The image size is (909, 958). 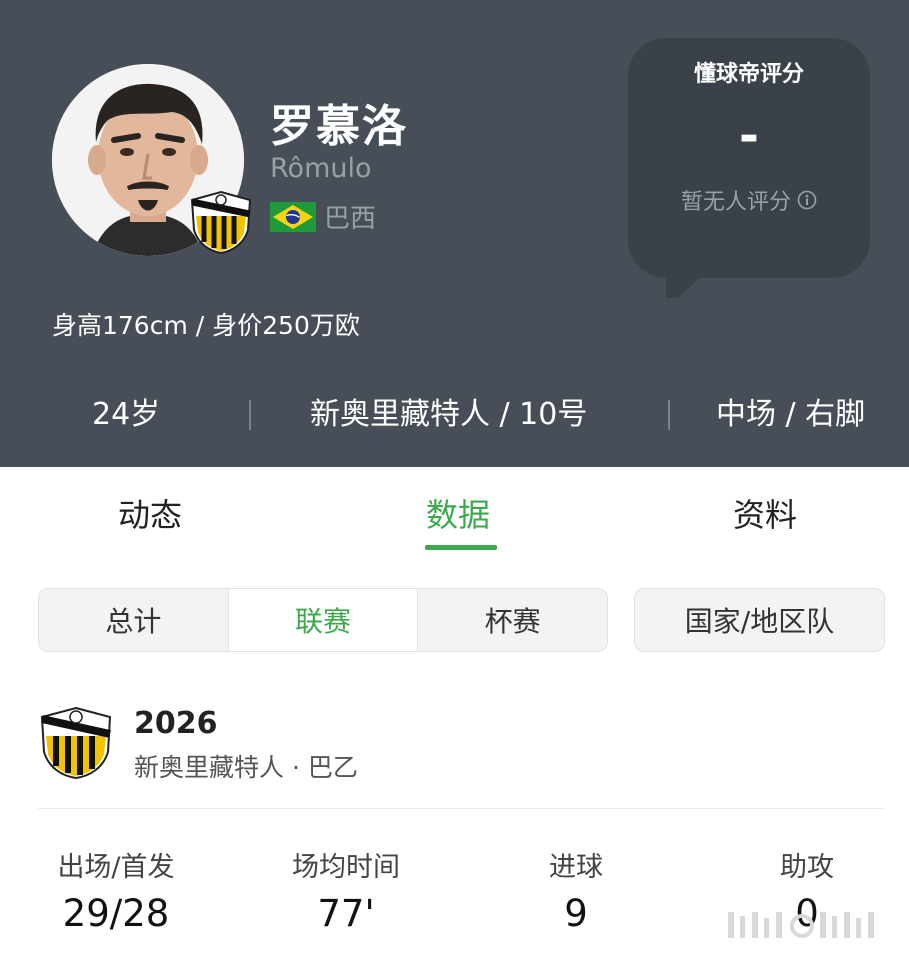 I want to click on tab-data: 数据, so click(x=458, y=513).